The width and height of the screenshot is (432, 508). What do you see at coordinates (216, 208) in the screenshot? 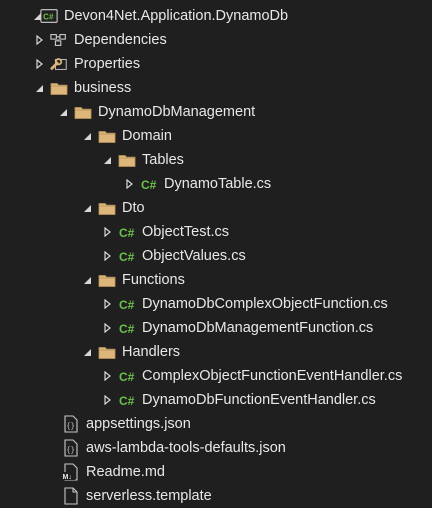
I see `tree-item-dto: Dto` at bounding box center [216, 208].